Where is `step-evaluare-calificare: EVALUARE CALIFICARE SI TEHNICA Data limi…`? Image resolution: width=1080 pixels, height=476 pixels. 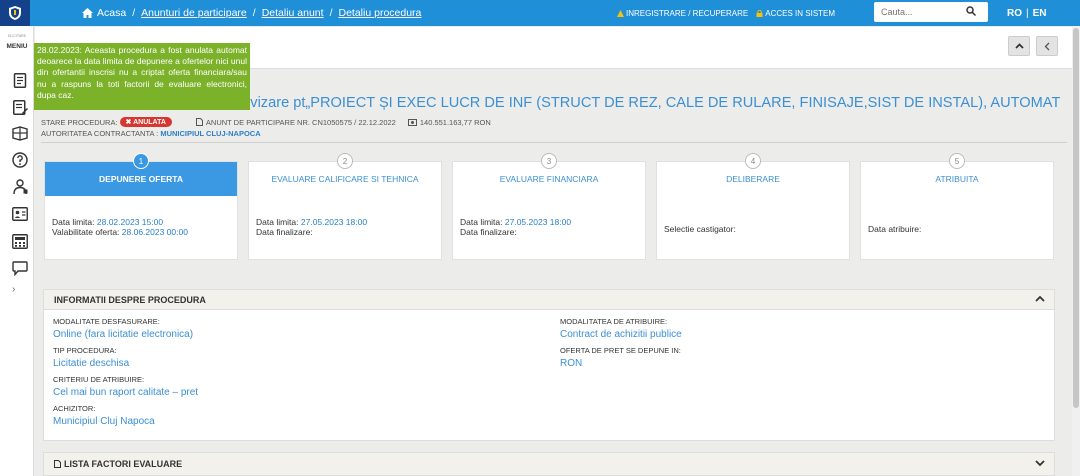
step-evaluare-calificare: EVALUARE CALIFICARE SI TEHNICA Data limi… is located at coordinates (345, 210).